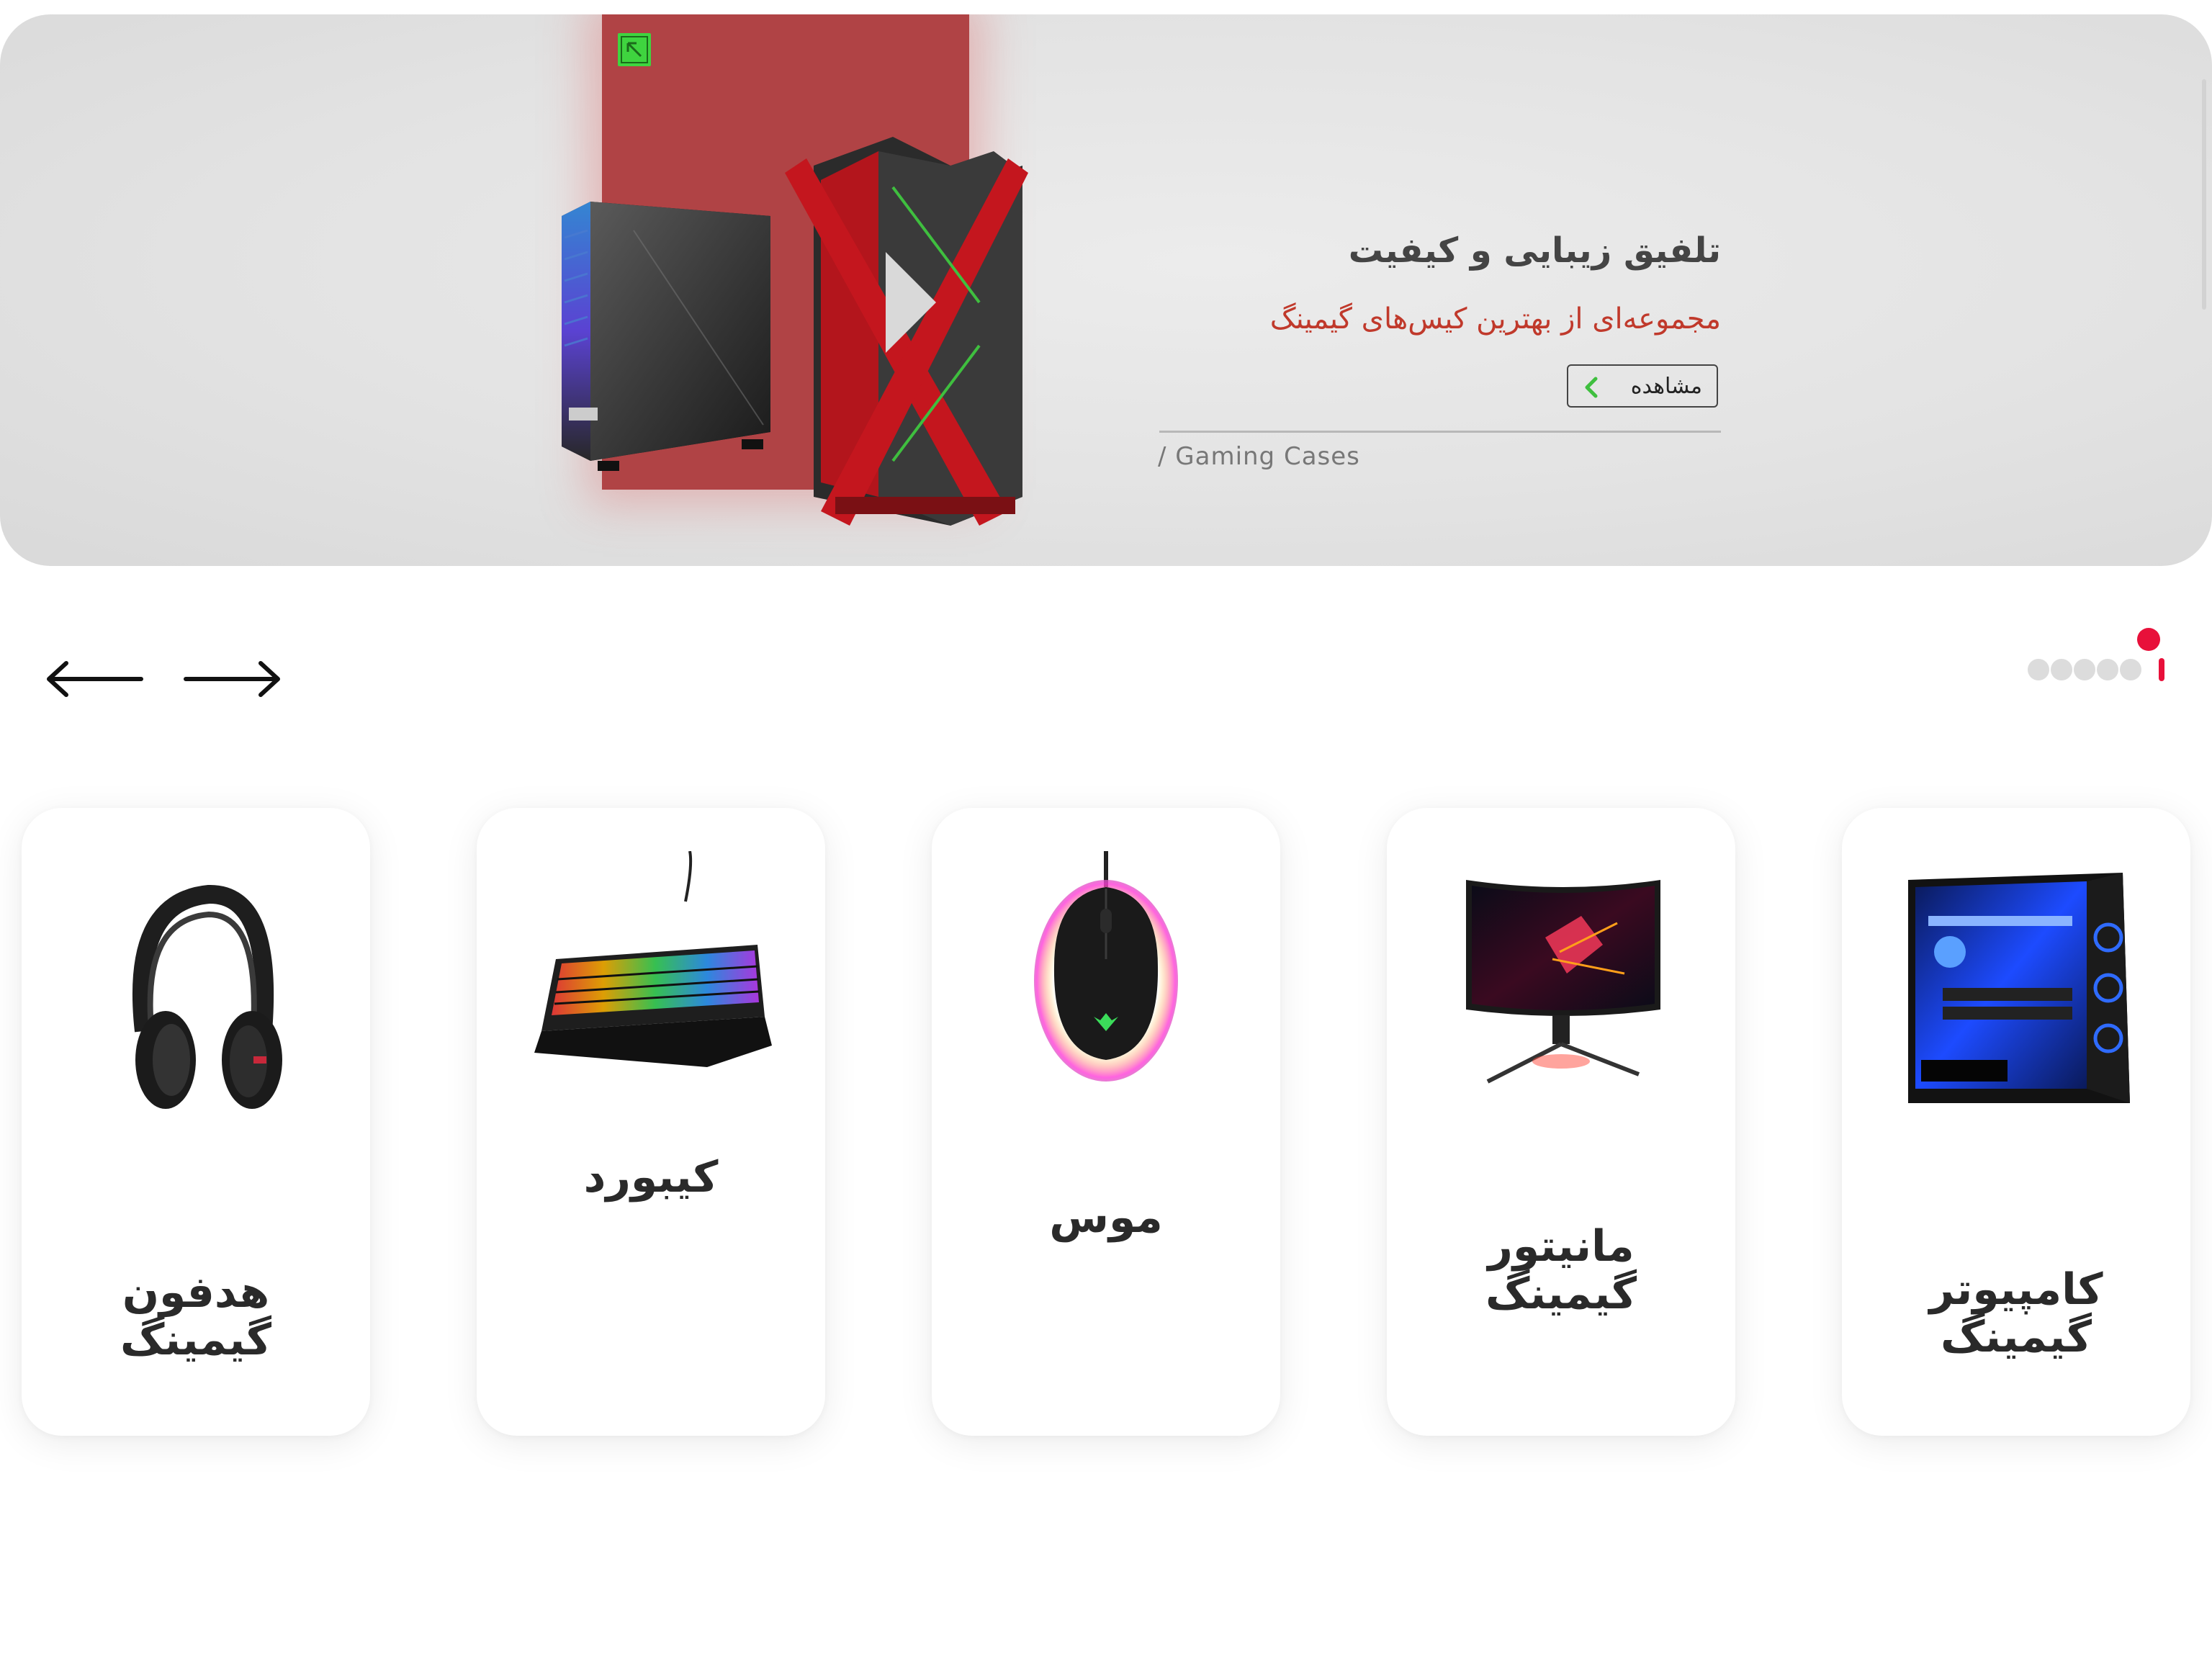  I want to click on gaming-cases-image, so click(795, 331).